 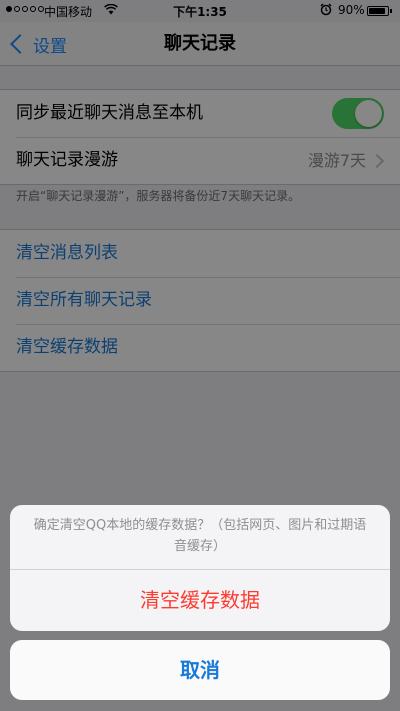 What do you see at coordinates (200, 600) in the screenshot?
I see `confirm-clear-cache-button: 清空缓存数据` at bounding box center [200, 600].